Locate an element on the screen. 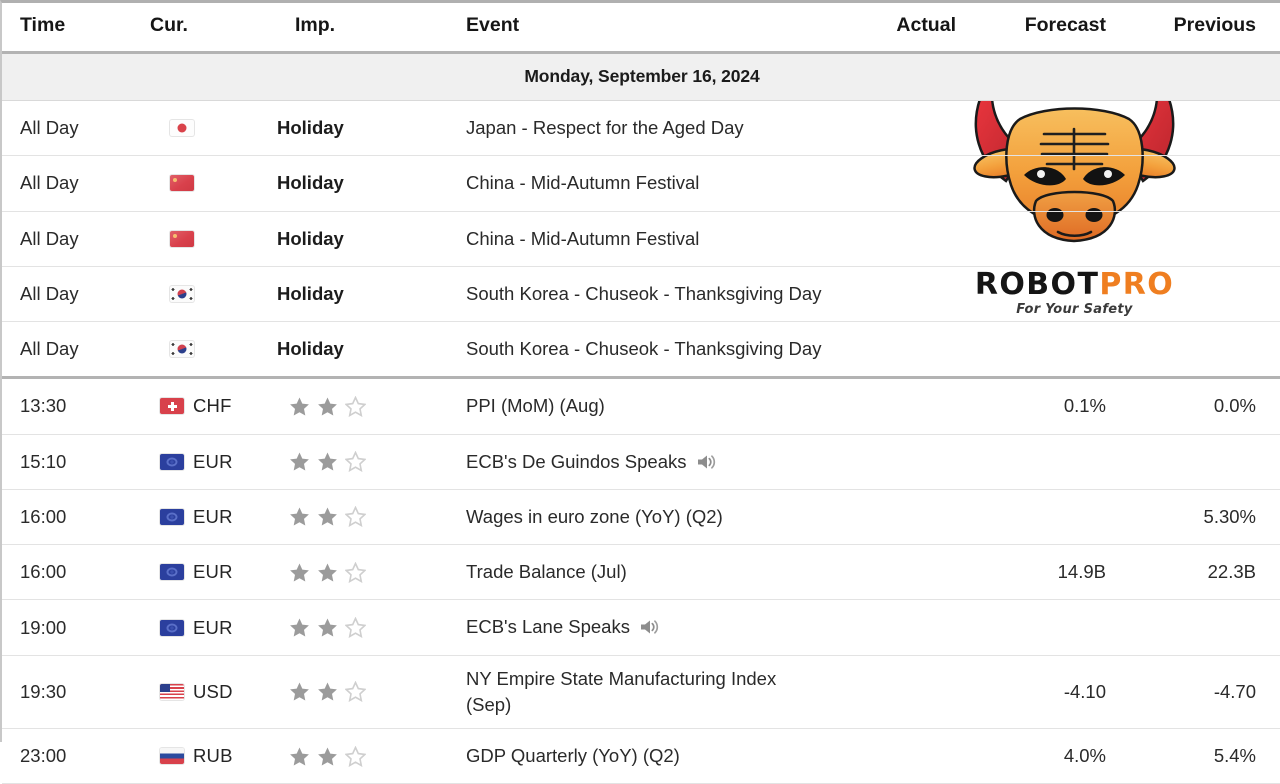 This screenshot has height=784, width=1280. date-header-label: Monday, September 16, 2024 is located at coordinates (641, 76).